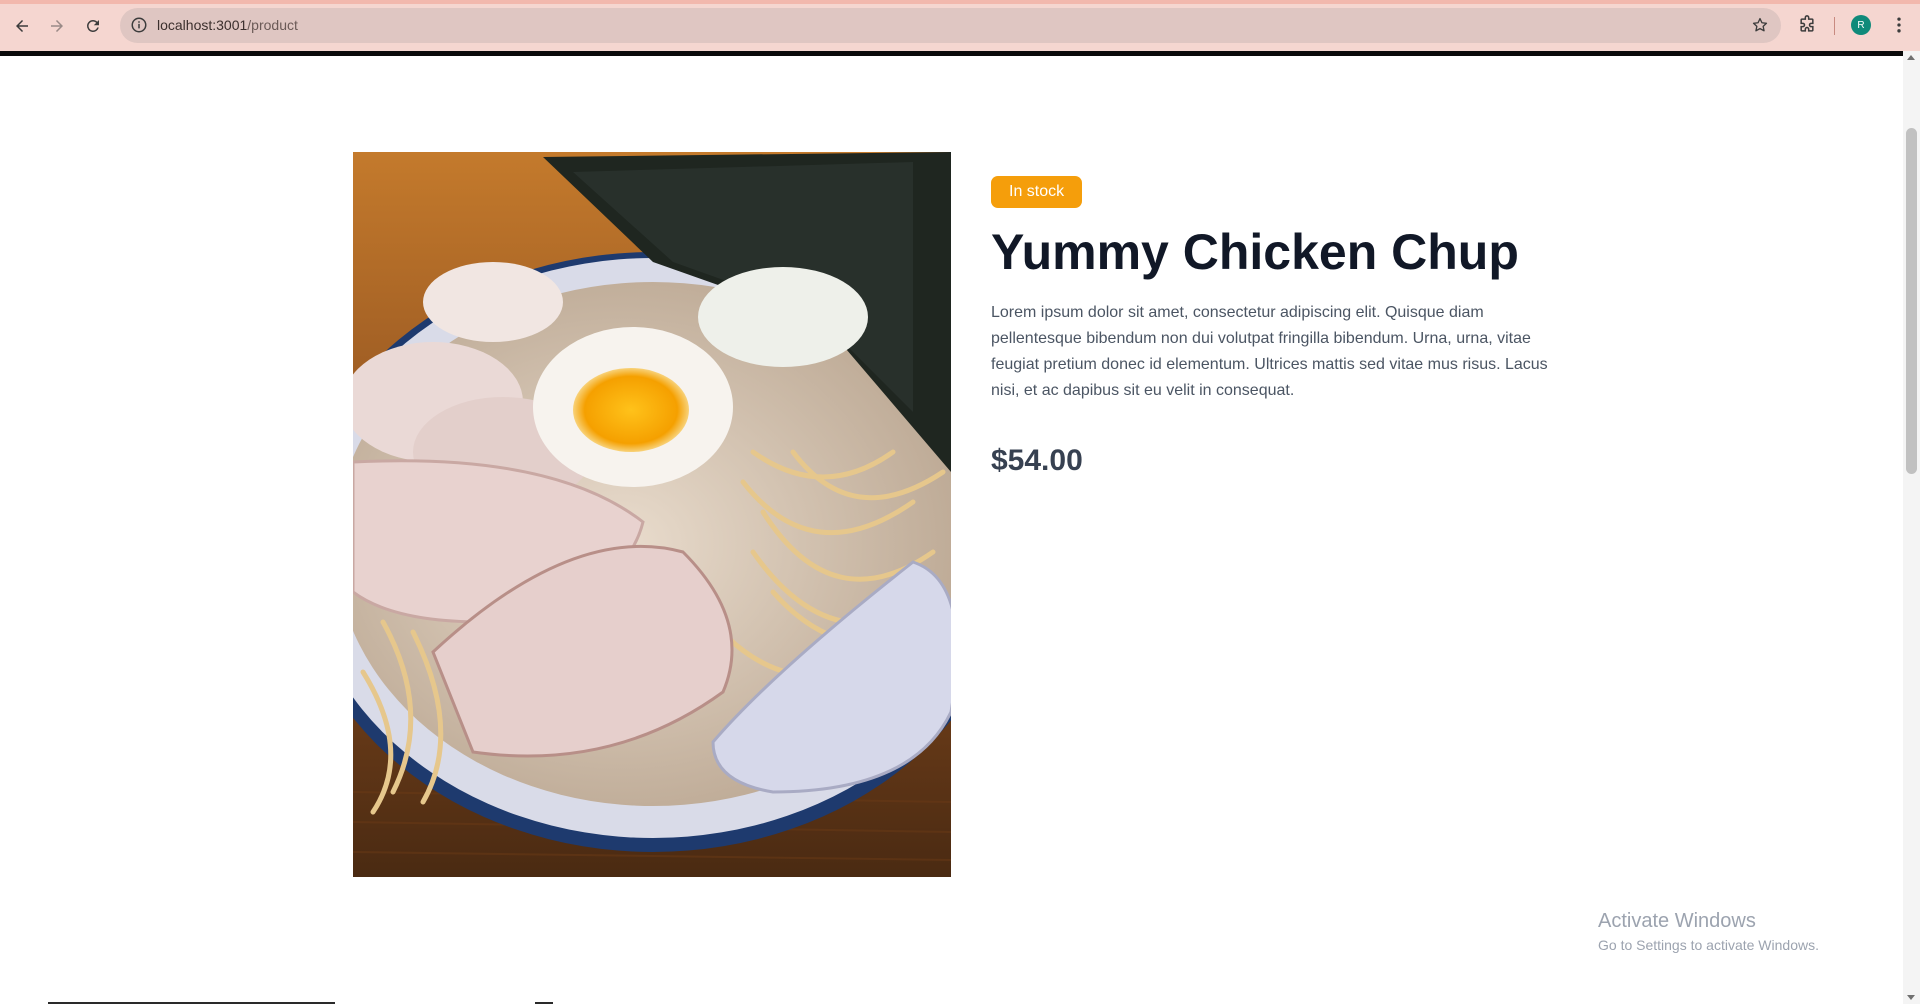 This screenshot has width=1920, height=1004. I want to click on arrow-right-icon, so click(57, 26).